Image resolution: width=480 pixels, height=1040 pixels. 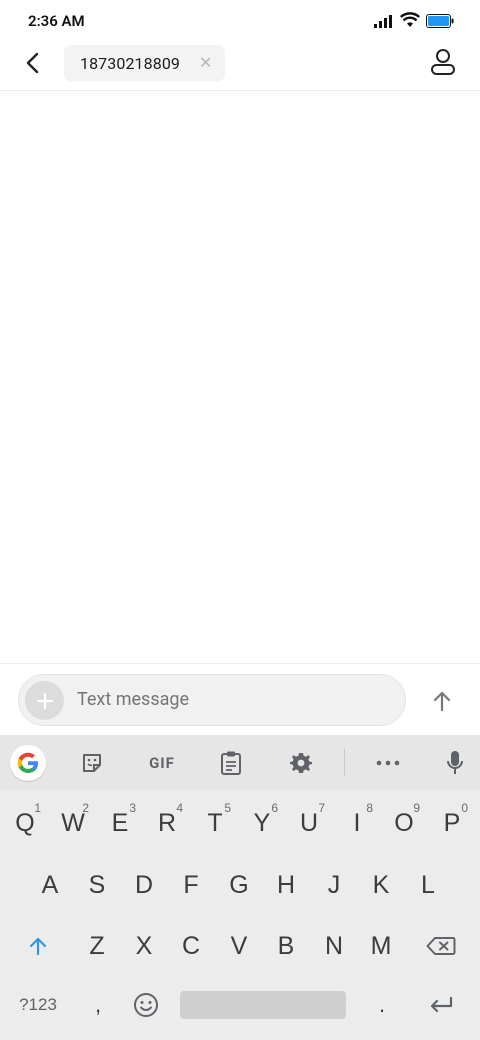 What do you see at coordinates (357, 823) in the screenshot?
I see `key-i: I8` at bounding box center [357, 823].